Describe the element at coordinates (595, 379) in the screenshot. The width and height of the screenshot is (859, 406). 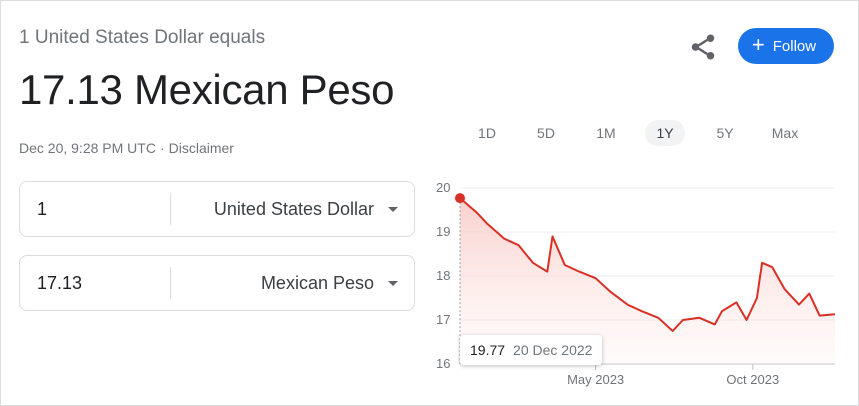
I see `x-tick-label: May 2023` at that location.